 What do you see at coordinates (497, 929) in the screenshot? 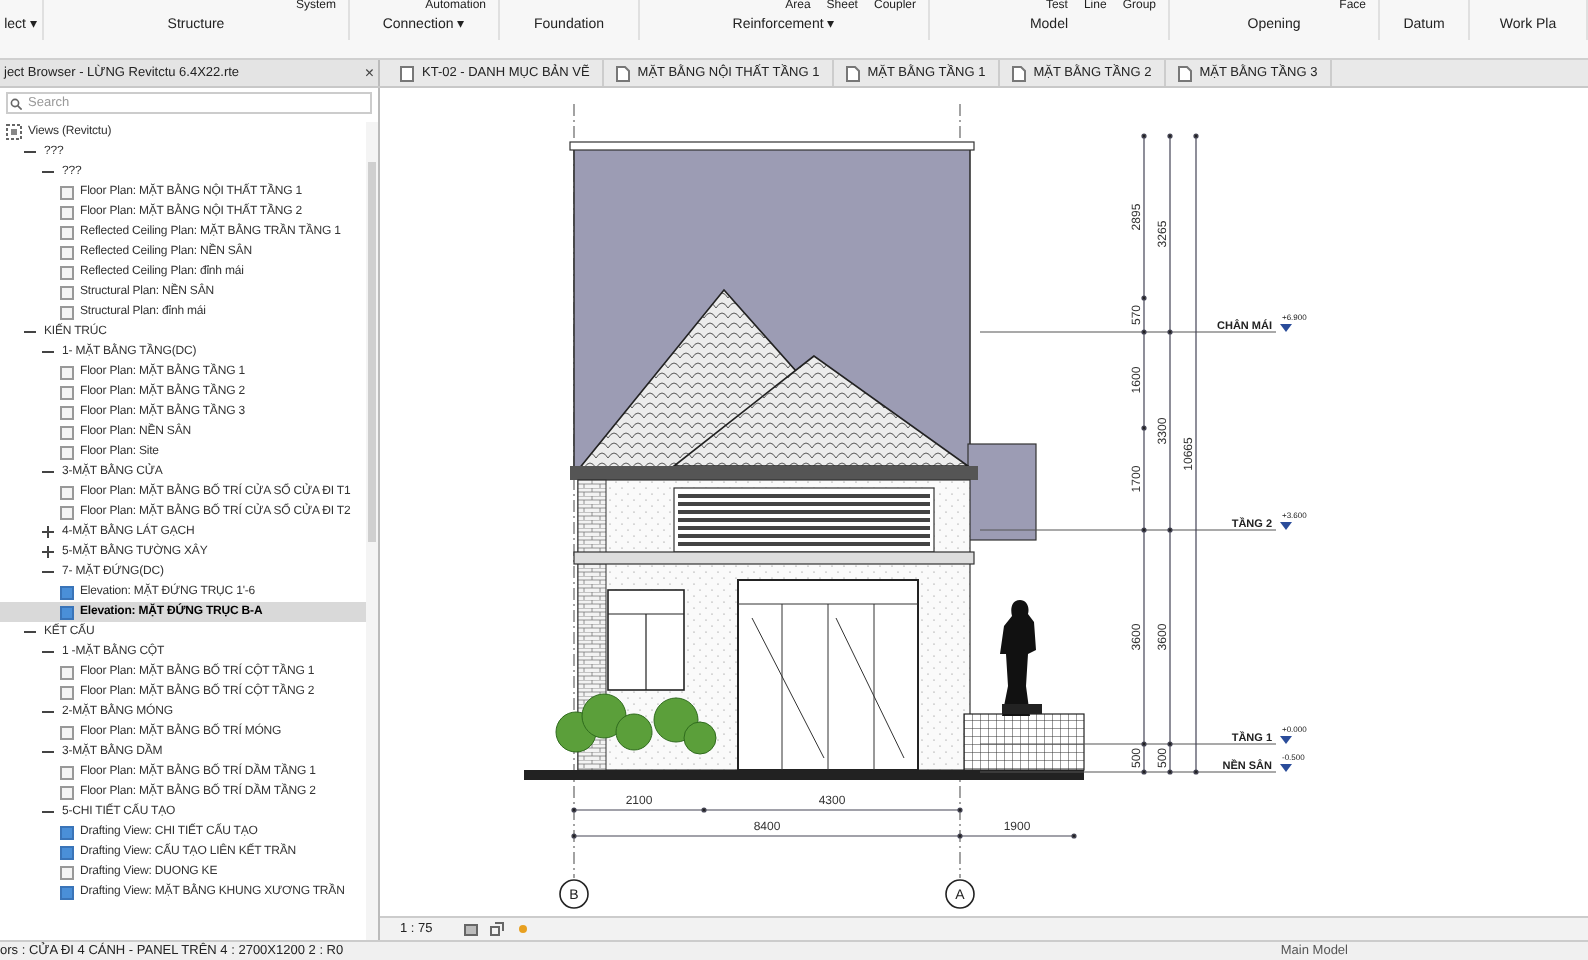
I see `visual-style-icon` at bounding box center [497, 929].